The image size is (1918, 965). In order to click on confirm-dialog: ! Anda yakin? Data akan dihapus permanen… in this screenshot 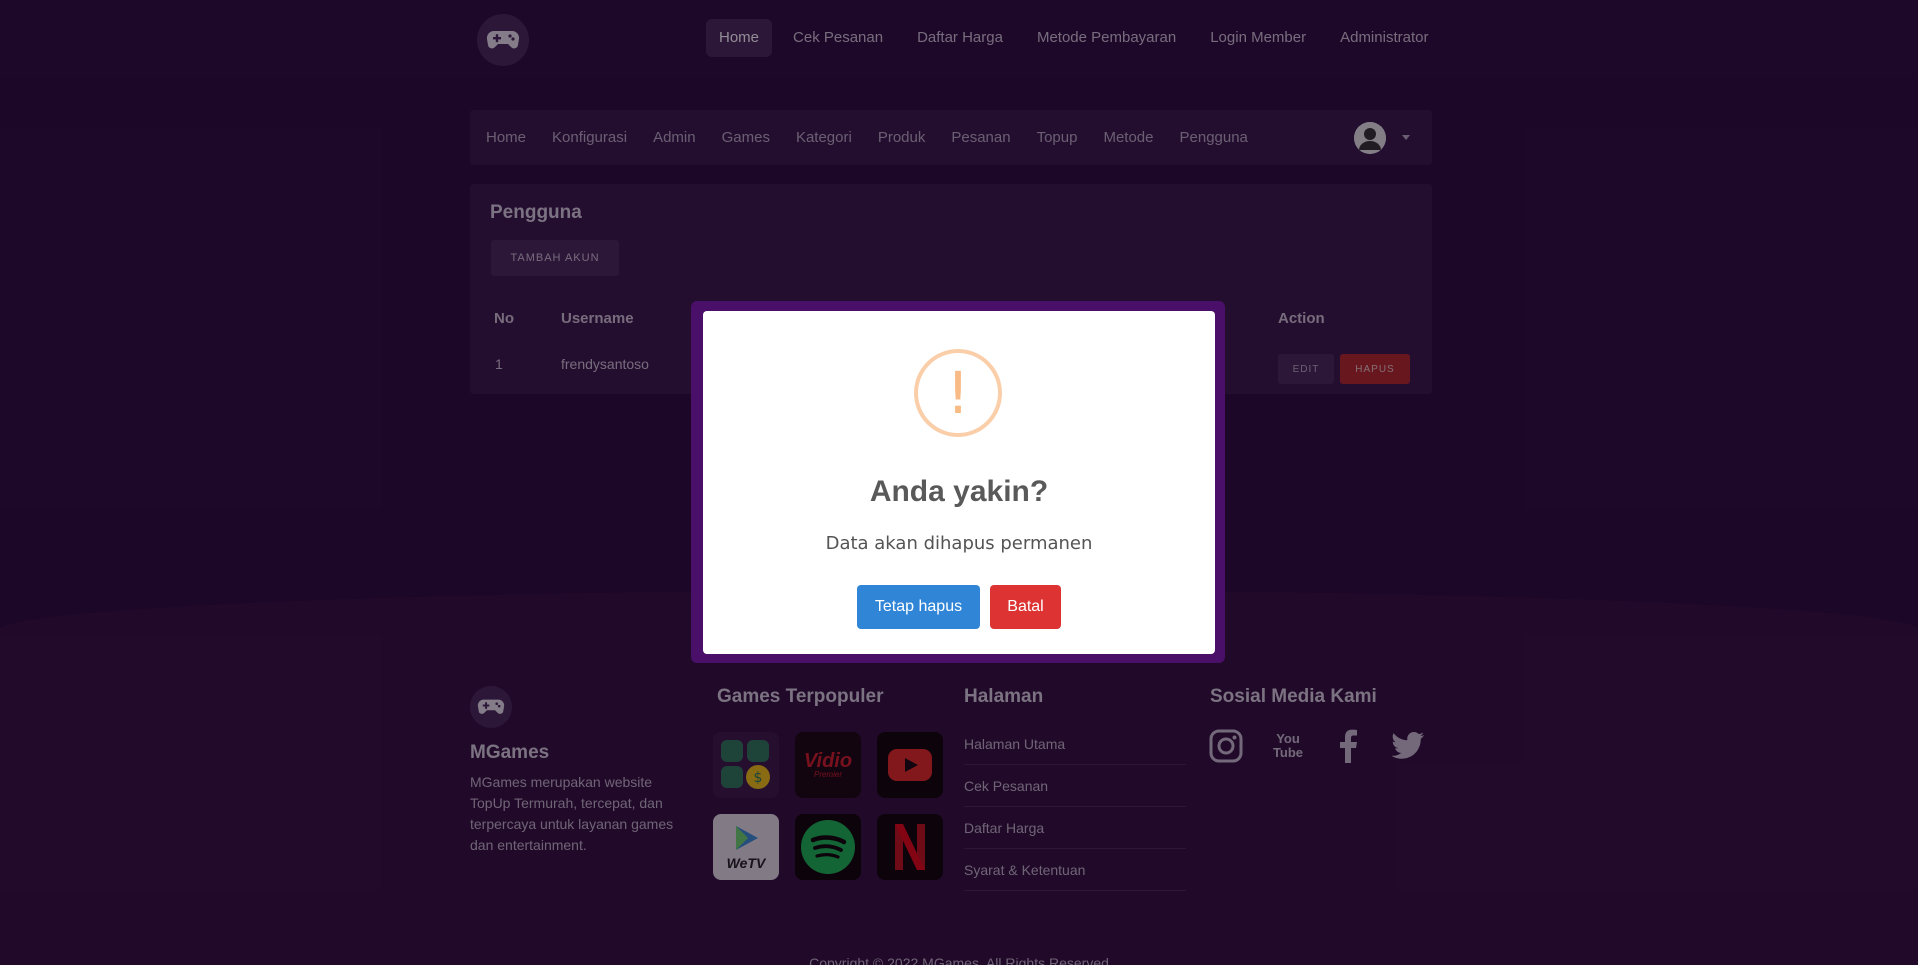, I will do `click(959, 482)`.